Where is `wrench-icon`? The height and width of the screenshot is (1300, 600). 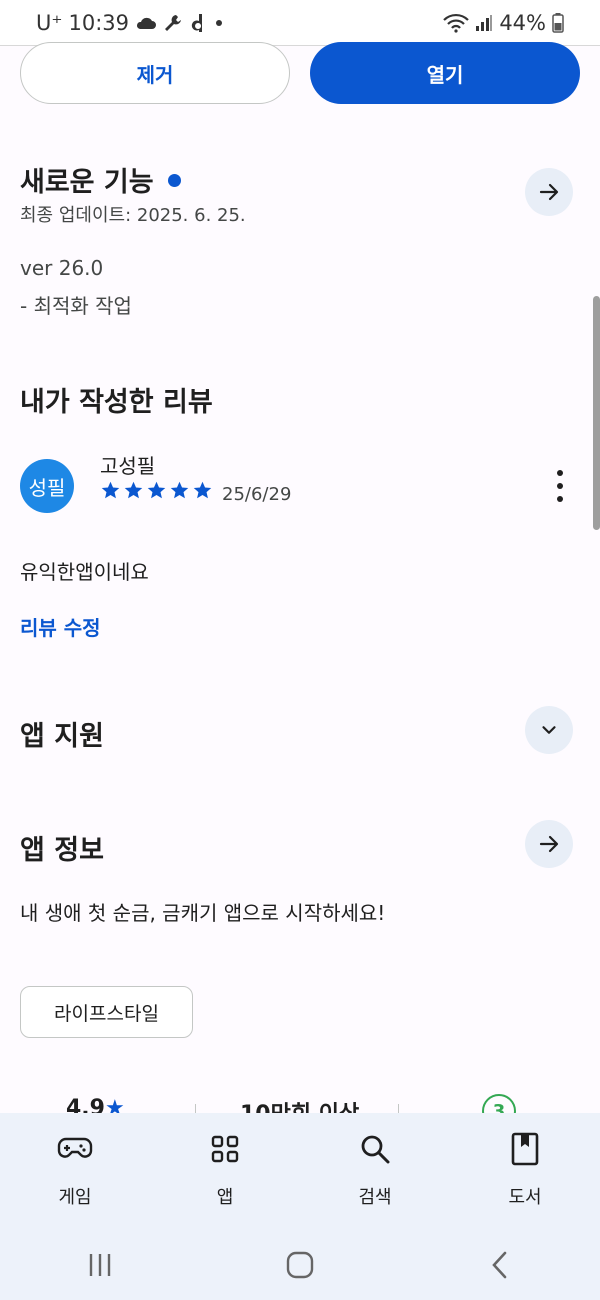 wrench-icon is located at coordinates (173, 23).